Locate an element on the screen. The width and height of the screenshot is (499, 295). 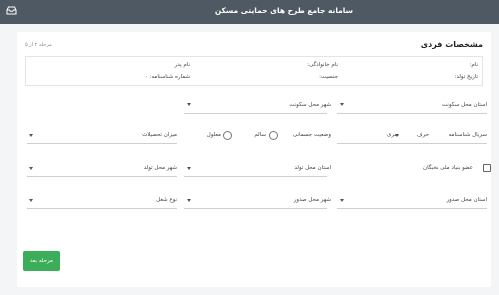
residence-city-label: شهر محل سکونت is located at coordinates (310, 105).